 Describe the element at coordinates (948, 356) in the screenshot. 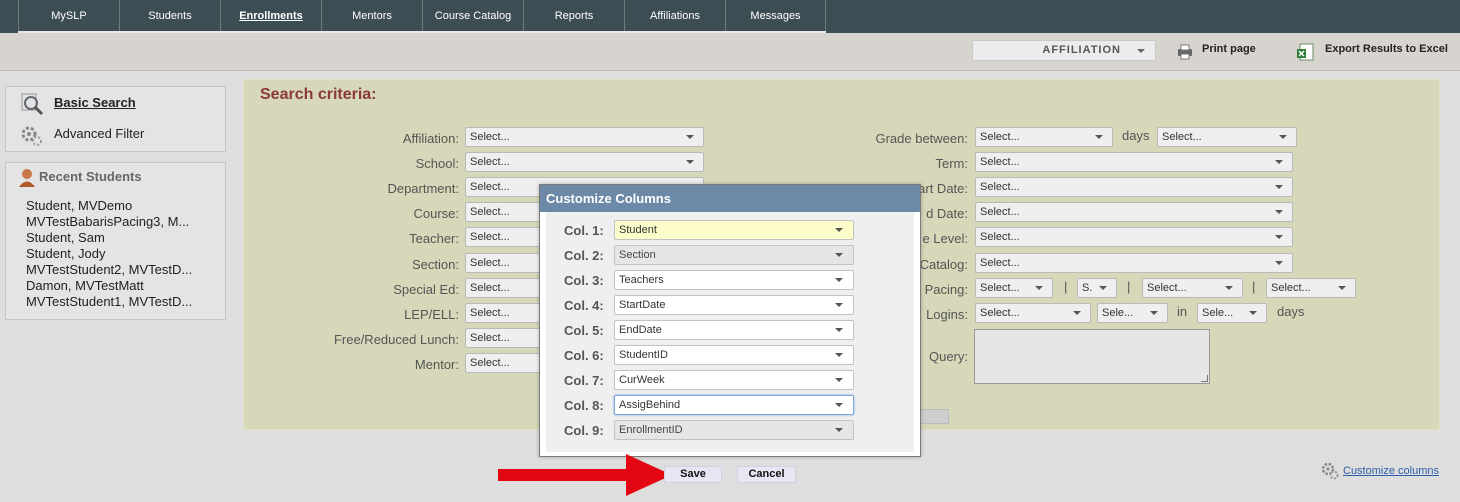

I see `query-label: Query:` at that location.